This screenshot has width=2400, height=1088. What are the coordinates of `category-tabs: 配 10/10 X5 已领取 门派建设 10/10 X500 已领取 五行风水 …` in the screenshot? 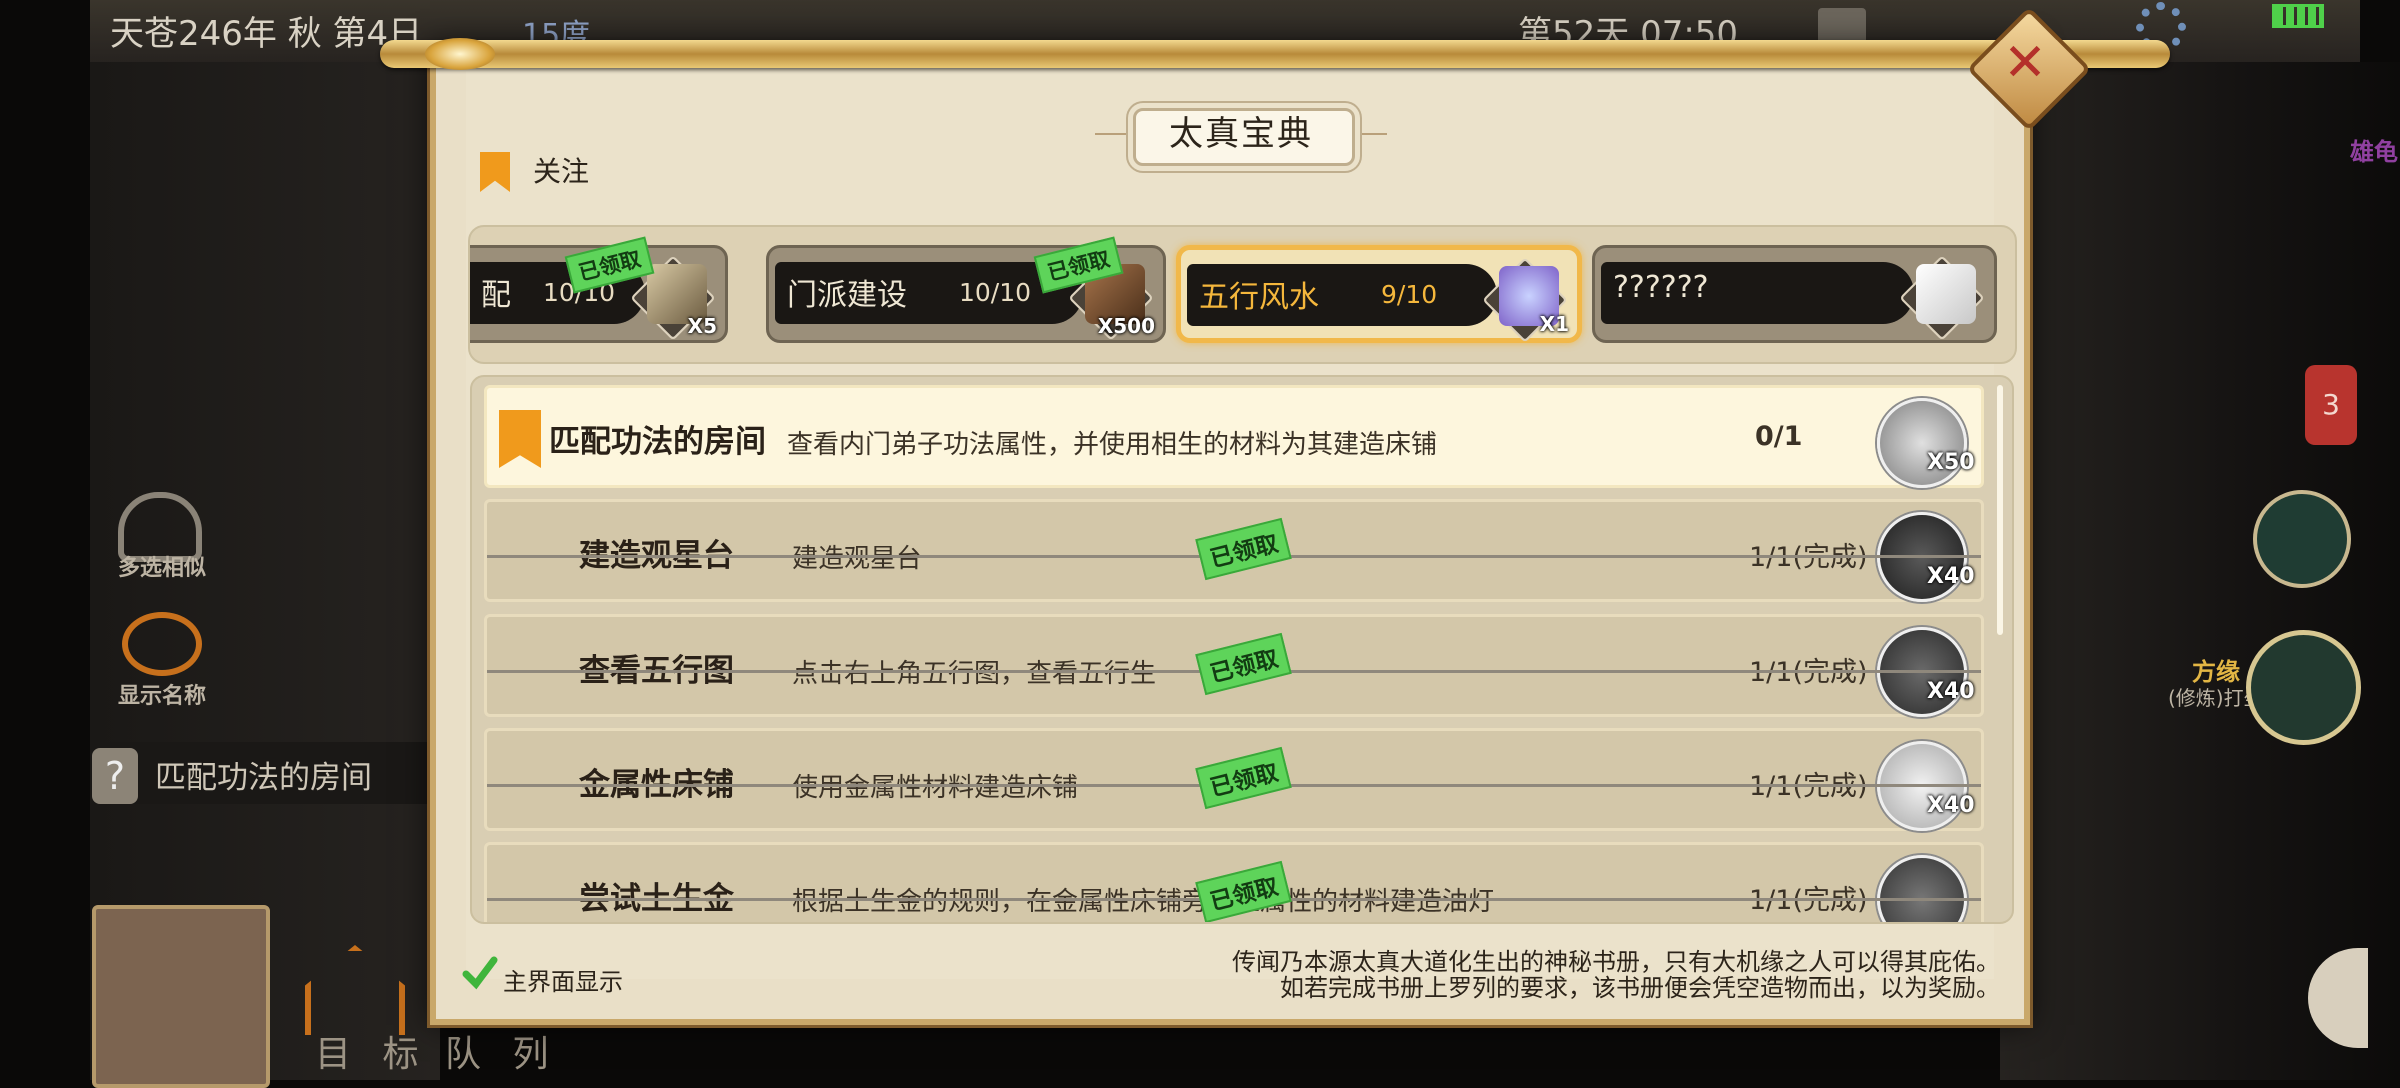 It's located at (1242, 294).